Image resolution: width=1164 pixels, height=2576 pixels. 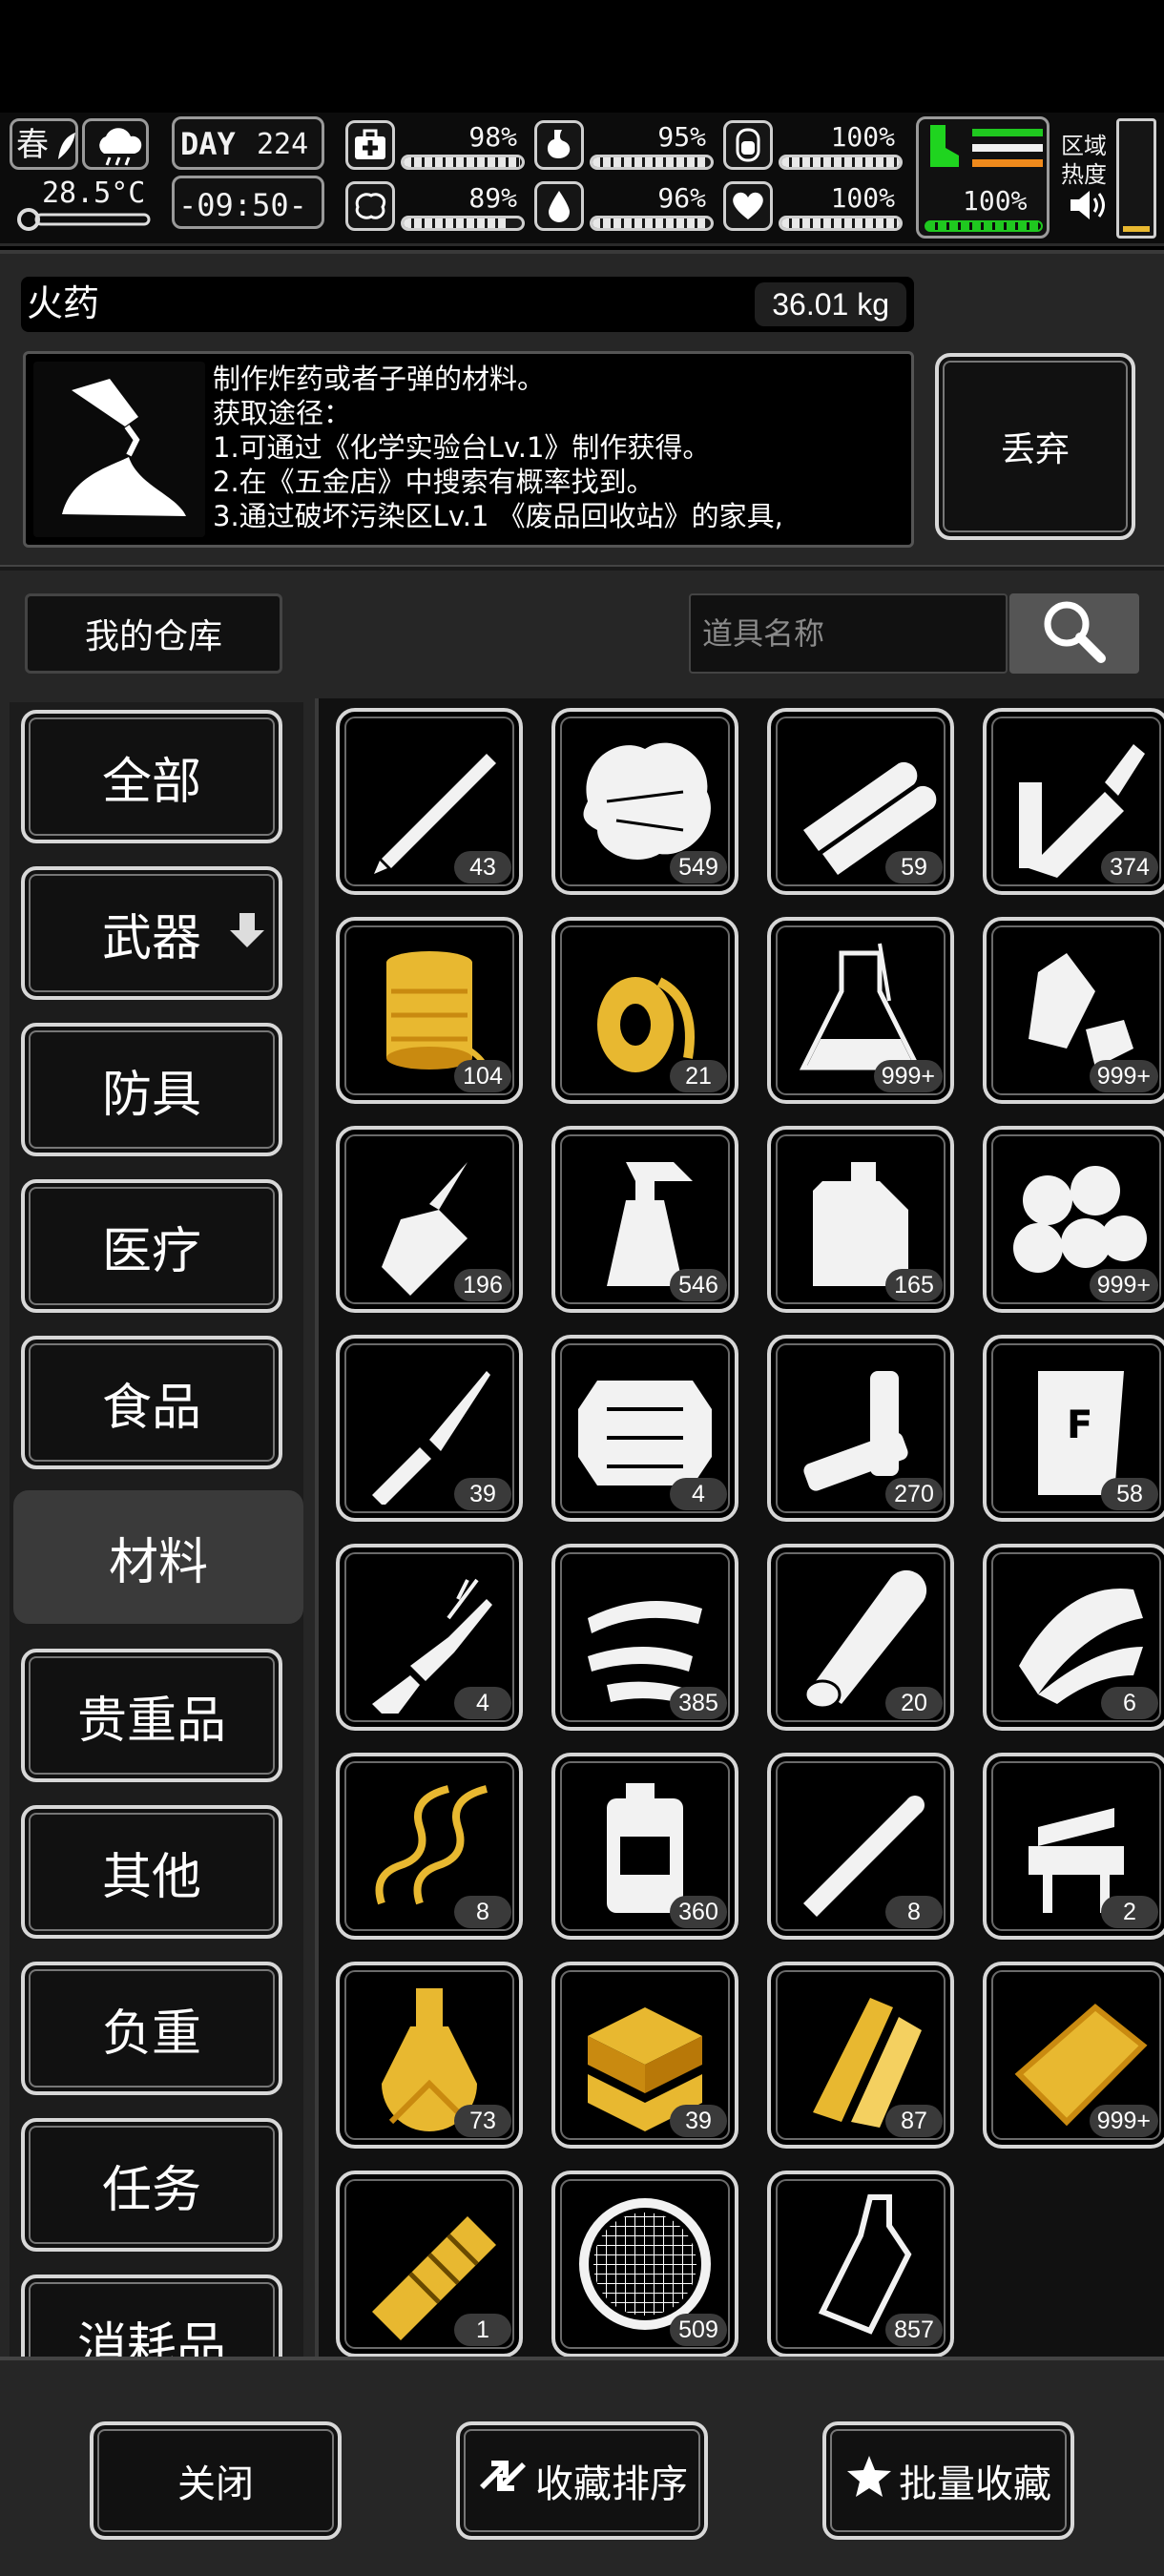 What do you see at coordinates (430, 1010) in the screenshot?
I see `item-slot: 104` at bounding box center [430, 1010].